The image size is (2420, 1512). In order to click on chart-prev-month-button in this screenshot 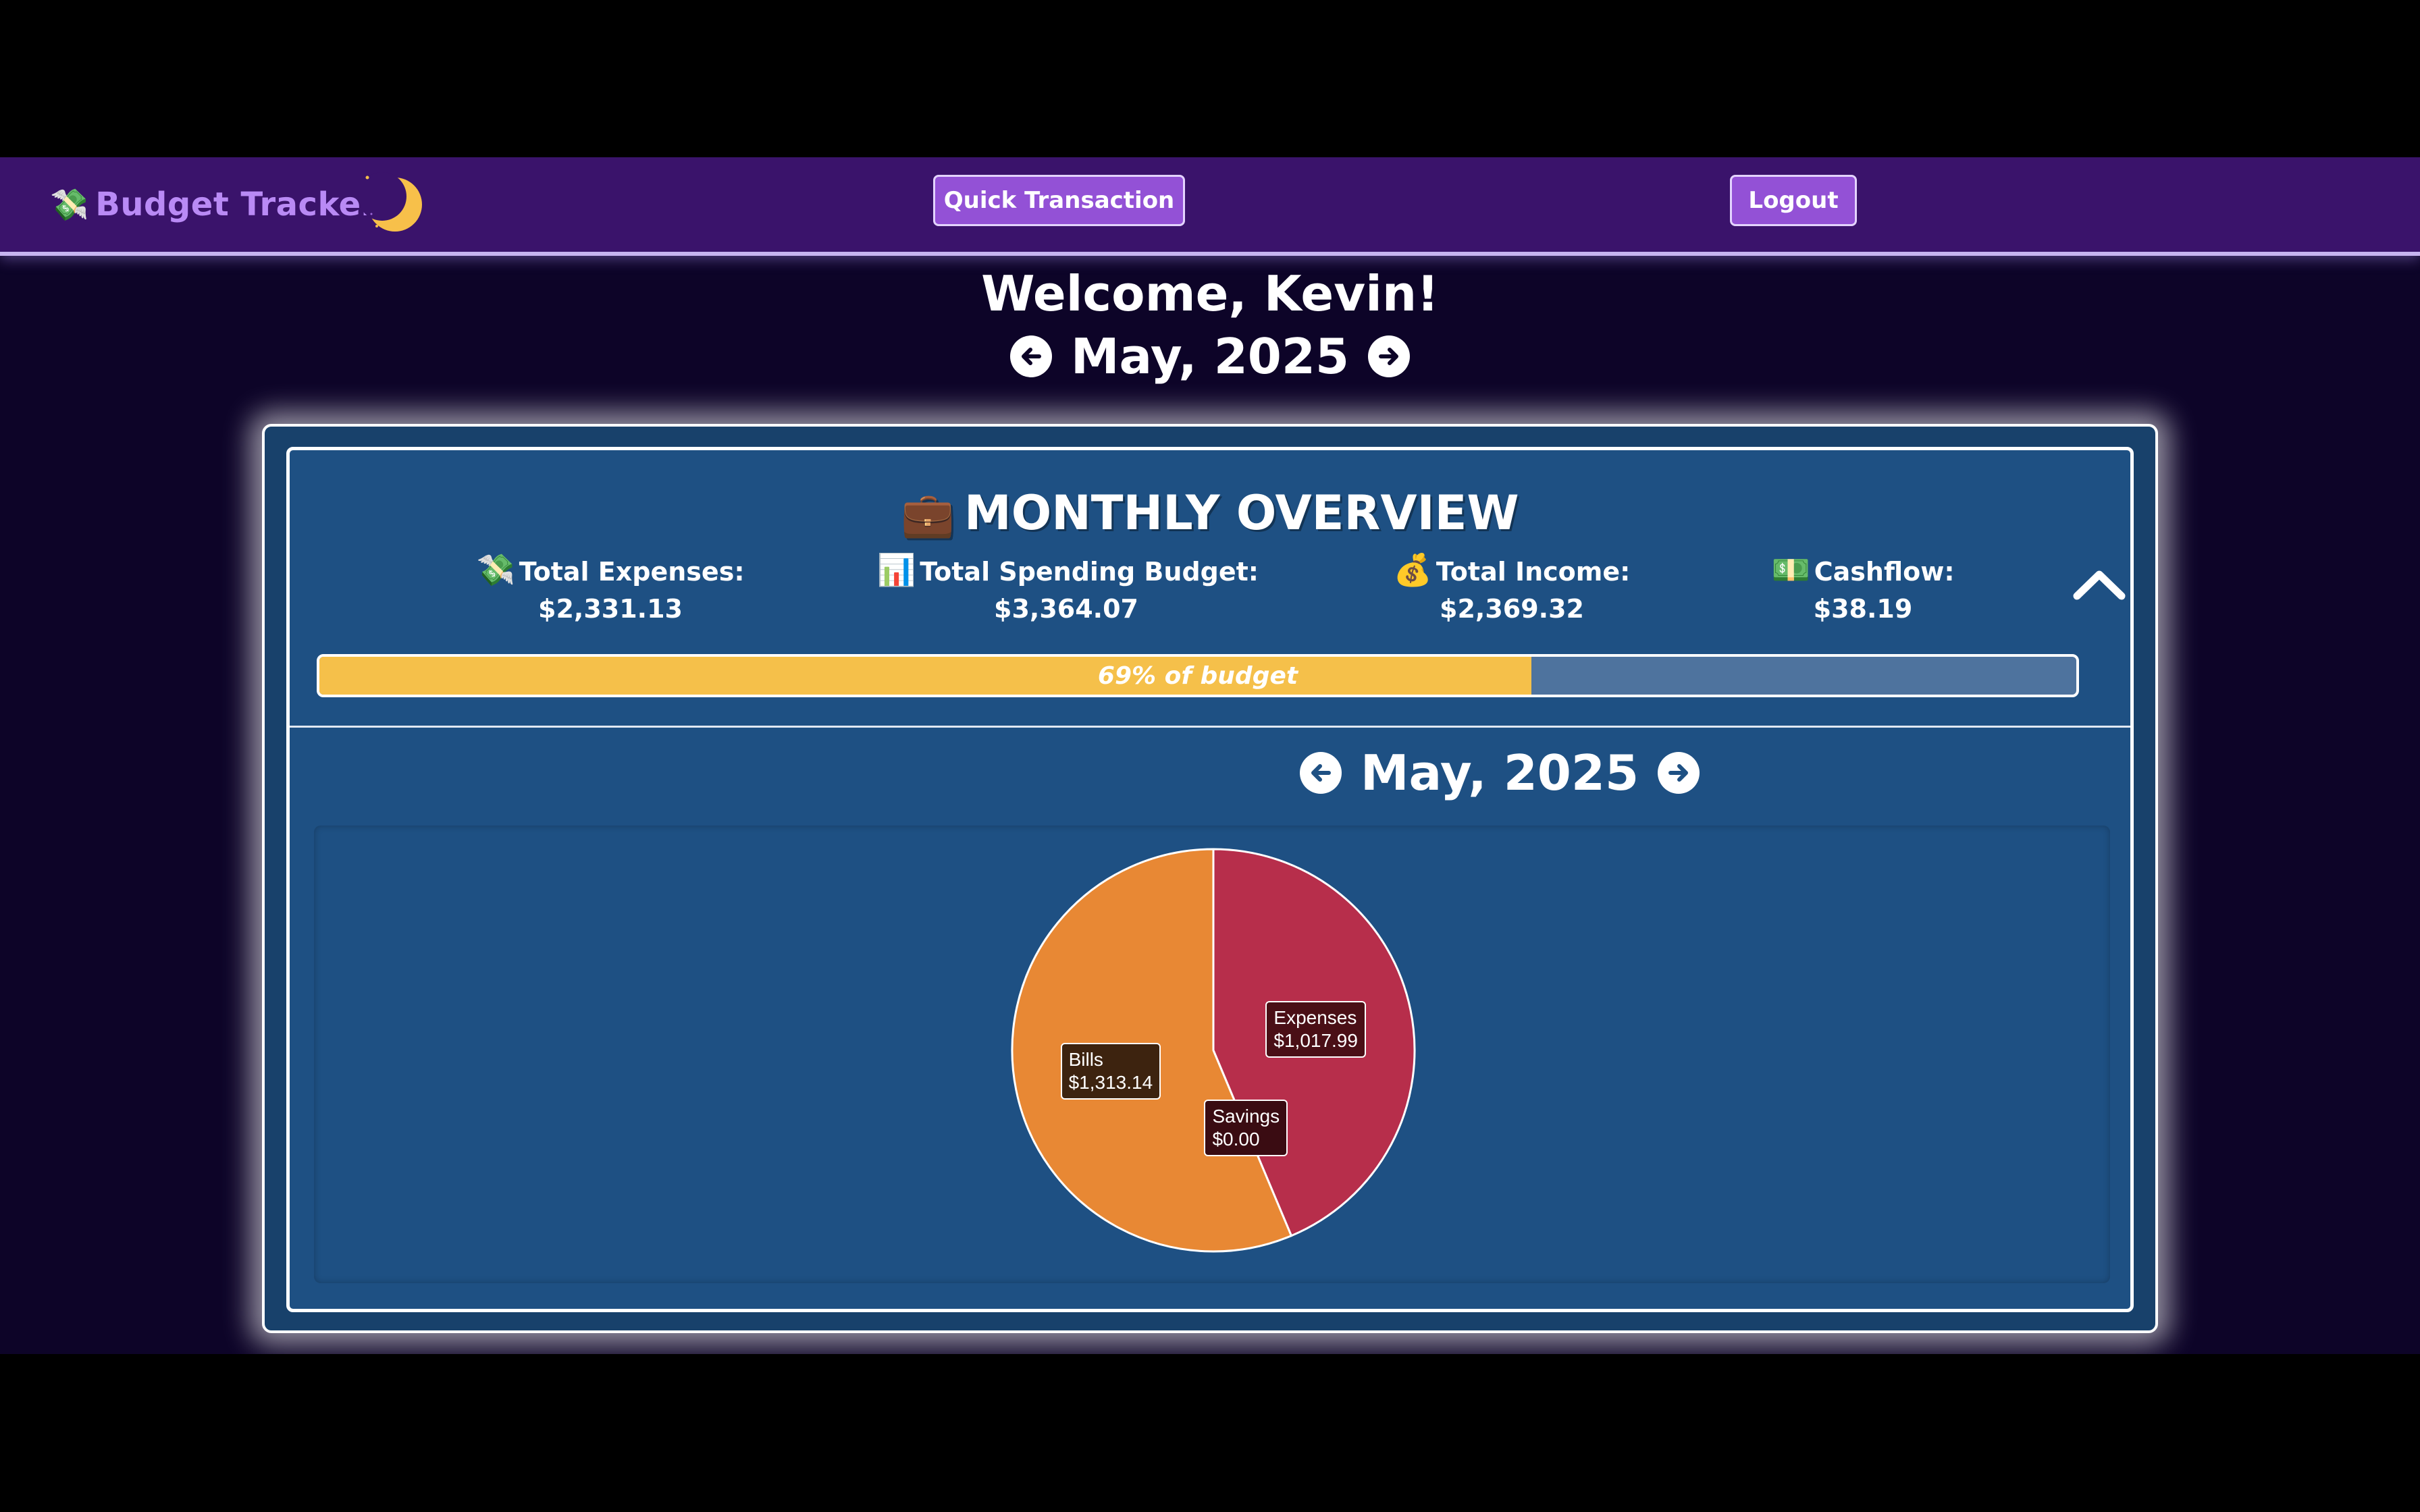, I will do `click(1320, 773)`.